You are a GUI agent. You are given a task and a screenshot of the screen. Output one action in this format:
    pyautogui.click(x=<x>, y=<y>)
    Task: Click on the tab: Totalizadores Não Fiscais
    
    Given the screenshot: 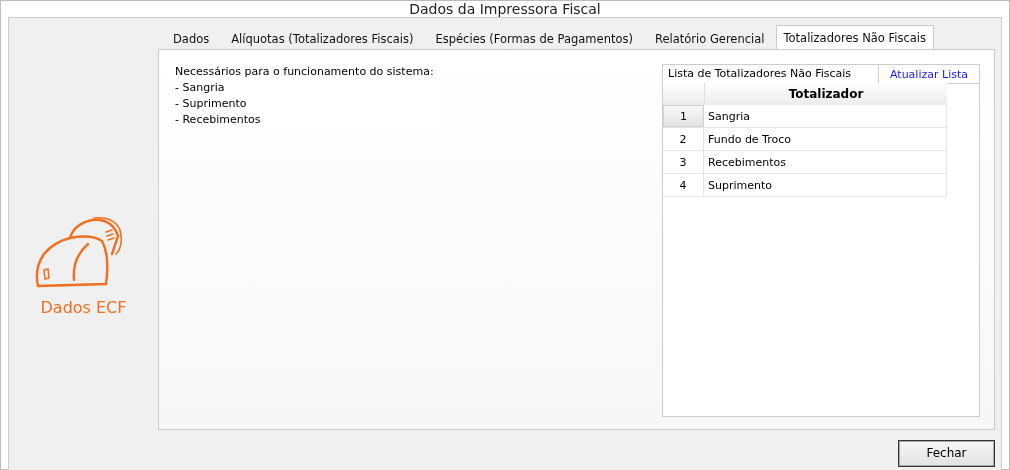 What is the action you would take?
    pyautogui.click(x=855, y=37)
    